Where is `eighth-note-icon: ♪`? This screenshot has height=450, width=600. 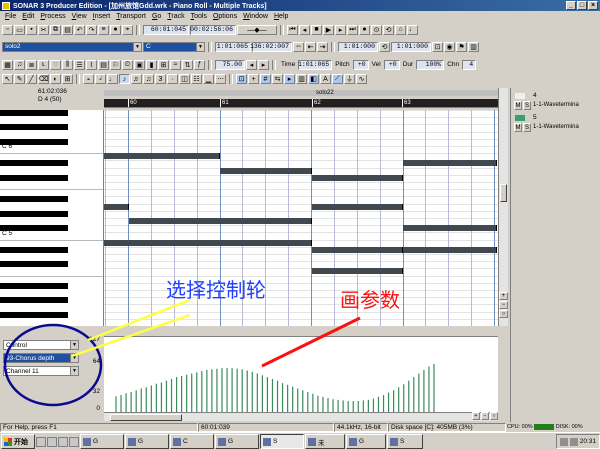
eighth-note-icon: ♪ is located at coordinates (124, 79).